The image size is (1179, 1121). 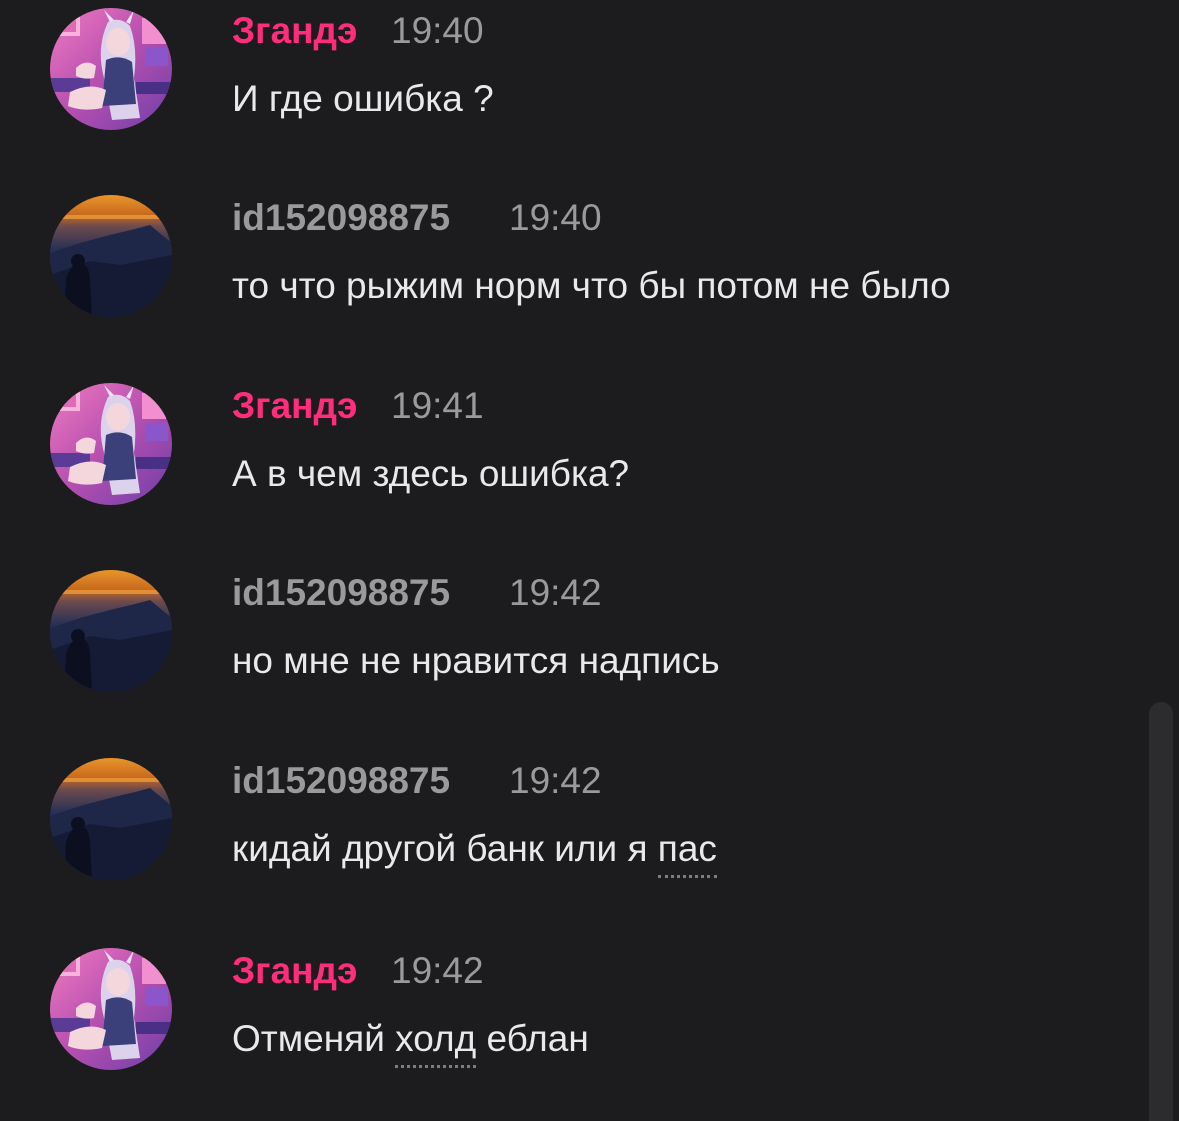 What do you see at coordinates (436, 1043) in the screenshot?
I see `underlined-word: холд` at bounding box center [436, 1043].